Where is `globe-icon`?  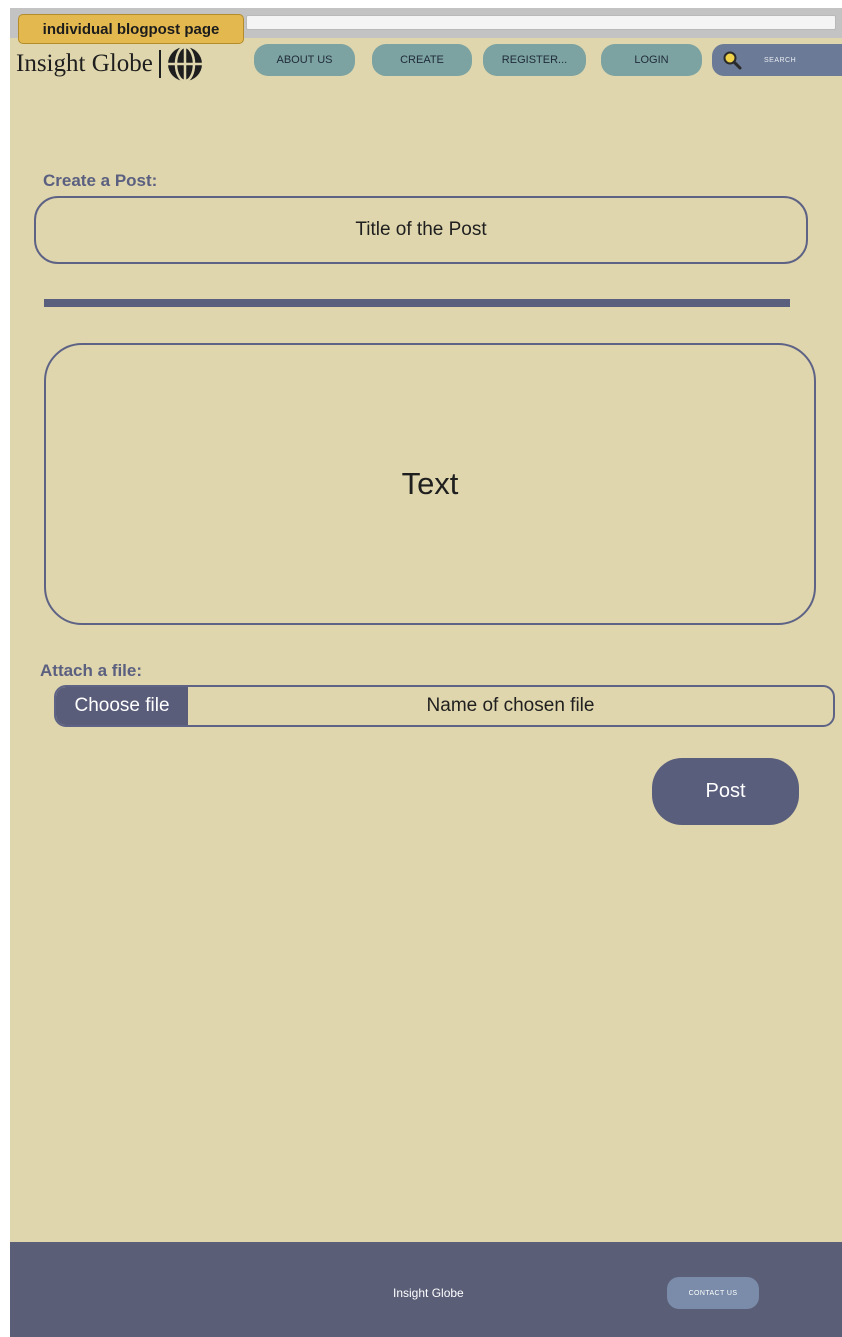 globe-icon is located at coordinates (184, 64).